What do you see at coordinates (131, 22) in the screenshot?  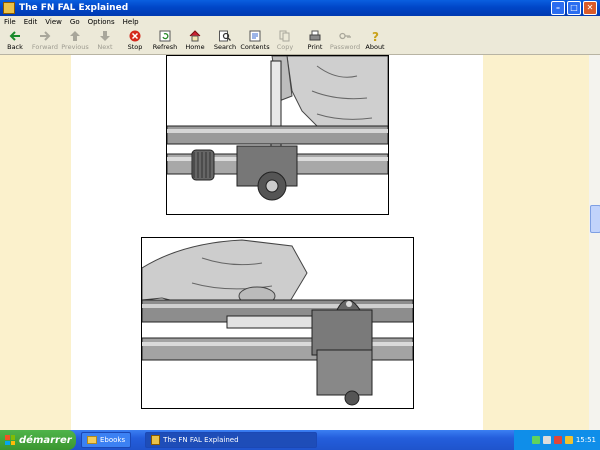 I see `menu-help: Help` at bounding box center [131, 22].